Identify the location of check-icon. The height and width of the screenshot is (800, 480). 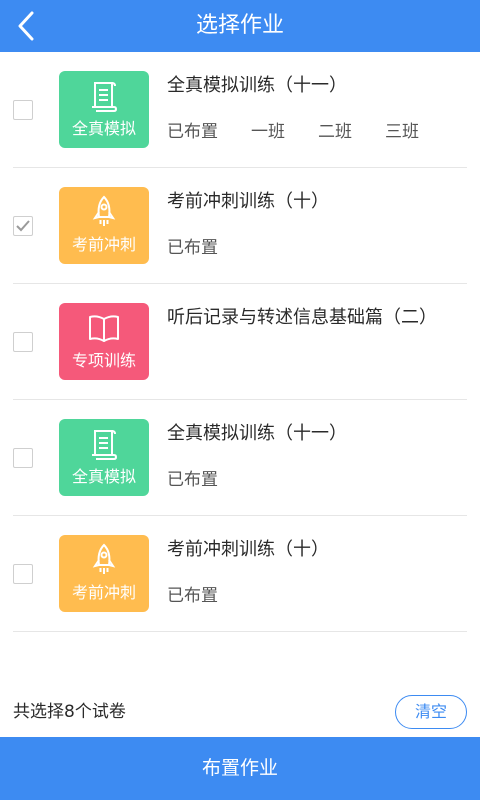
(23, 226).